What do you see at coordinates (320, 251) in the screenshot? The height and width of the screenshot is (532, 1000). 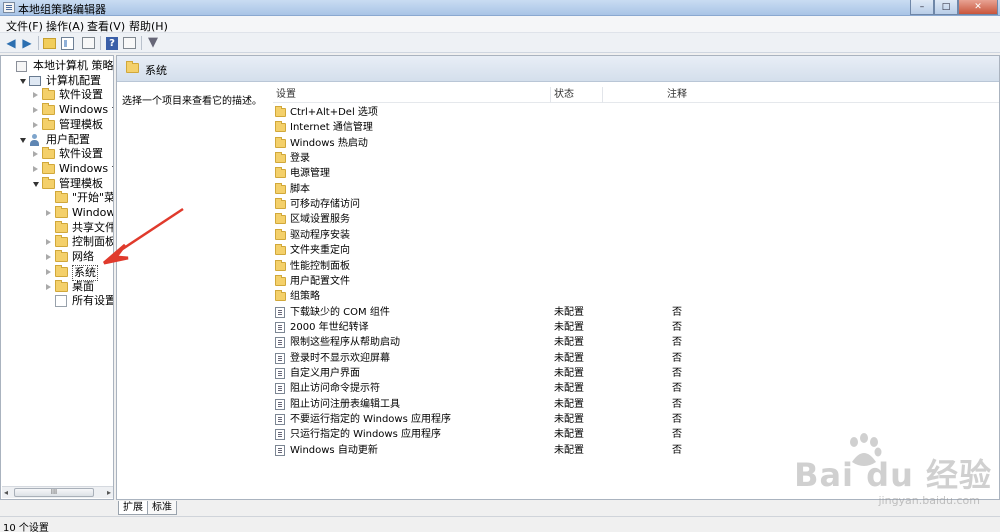 I see `folder-name: 文件夹重定向` at bounding box center [320, 251].